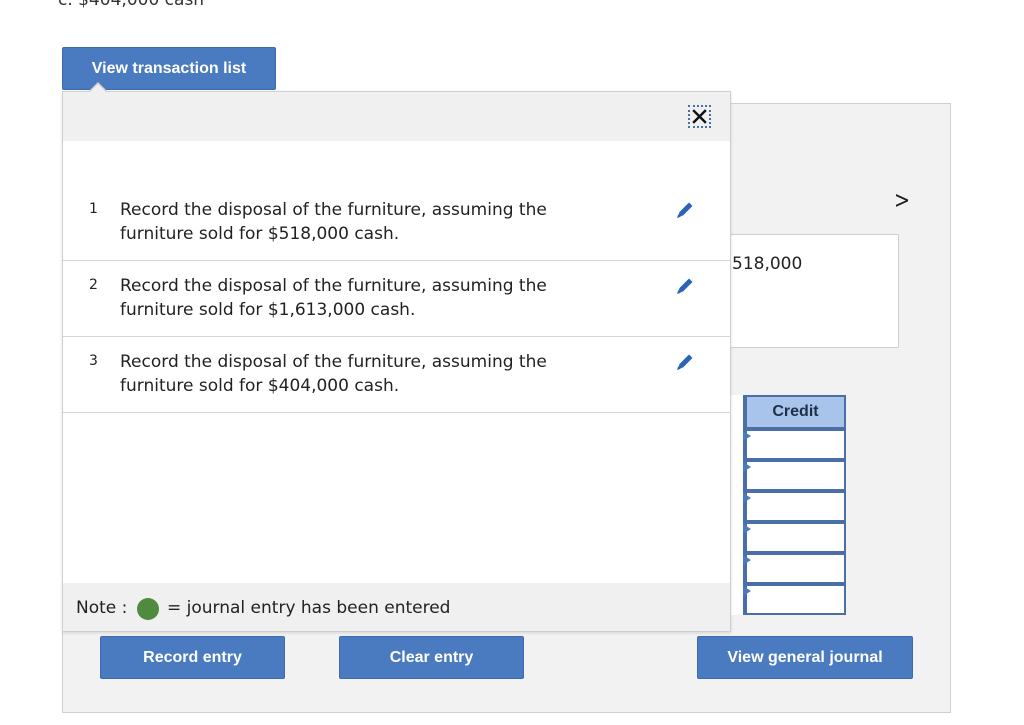 Image resolution: width=1024 pixels, height=725 pixels. I want to click on green-dot-icon, so click(148, 609).